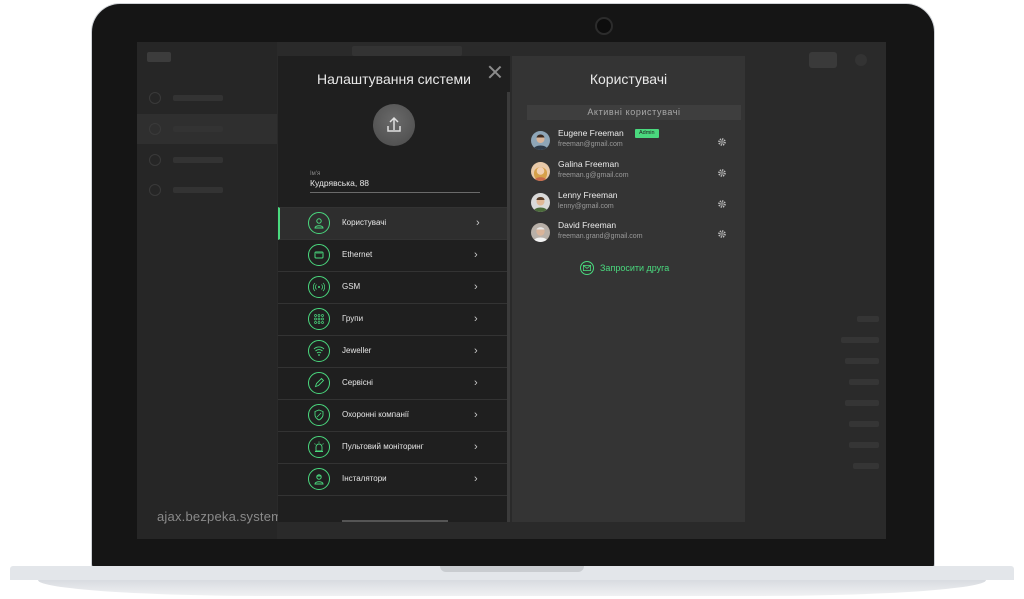 This screenshot has height=599, width=1024. I want to click on installer-icon, so click(319, 479).